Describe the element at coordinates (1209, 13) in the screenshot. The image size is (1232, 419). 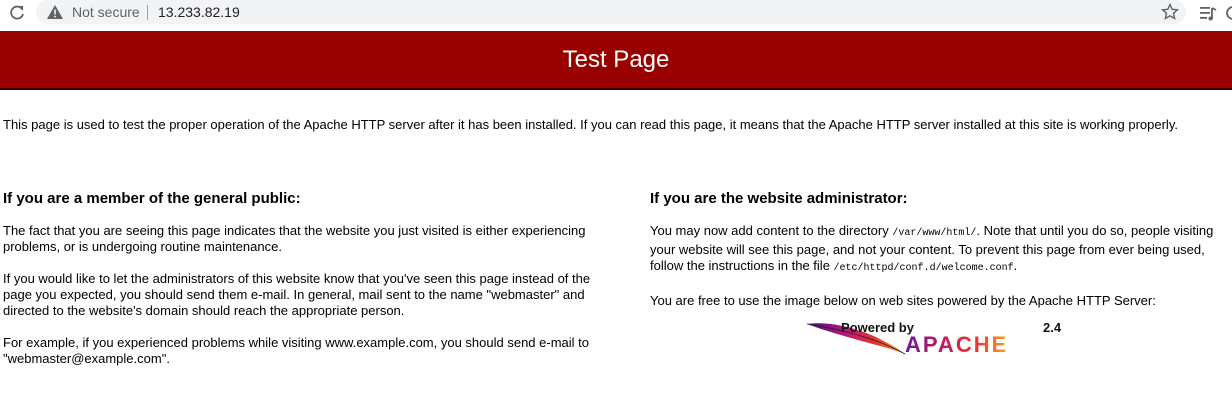
I see `reading-list-icon` at that location.